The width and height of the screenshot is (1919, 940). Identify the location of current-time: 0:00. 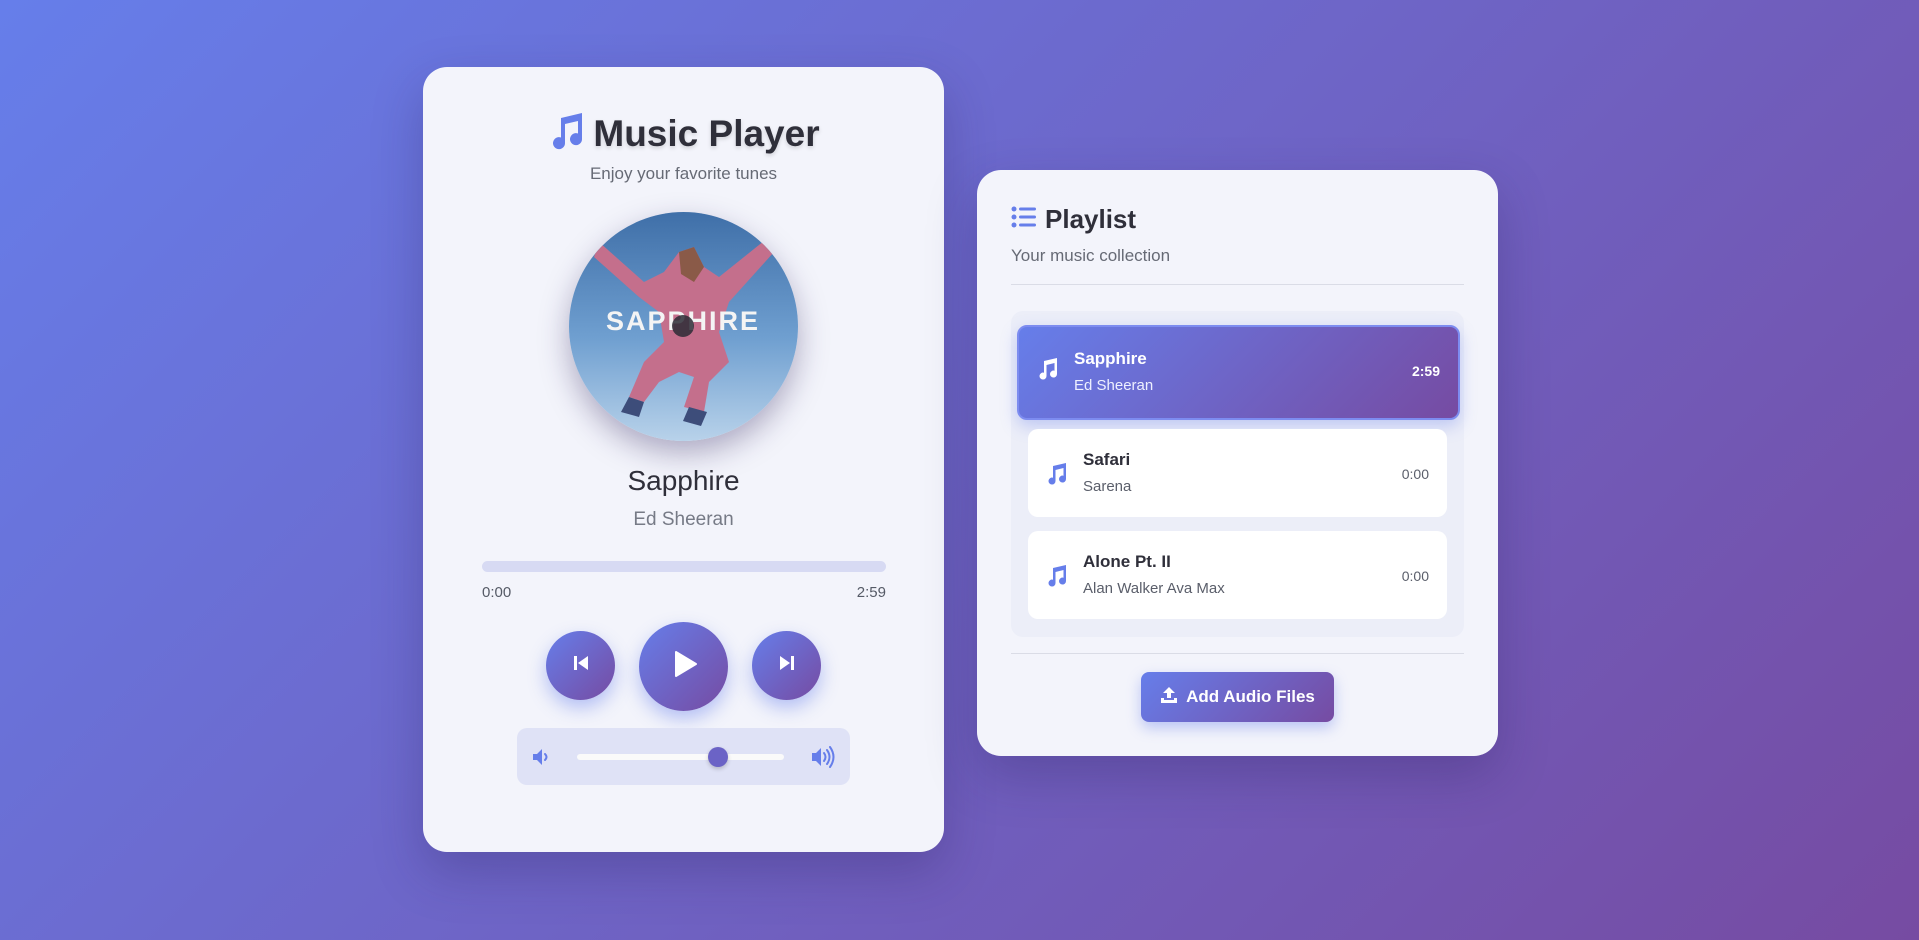
(497, 592).